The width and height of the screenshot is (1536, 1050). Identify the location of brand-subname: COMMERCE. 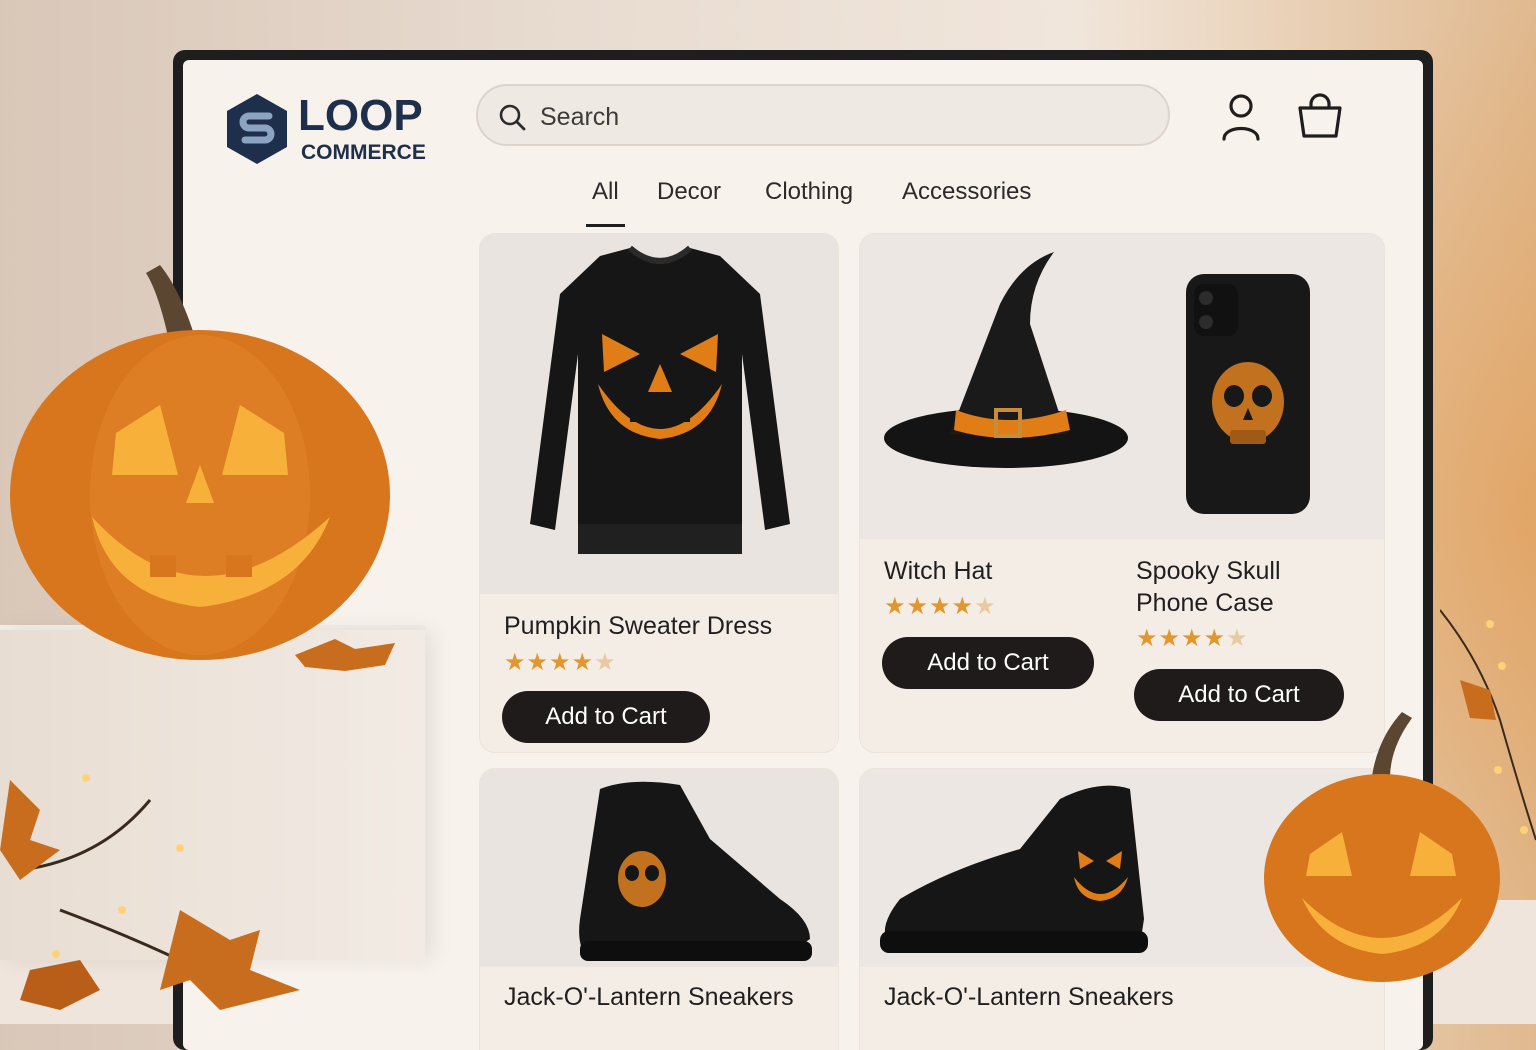
(363, 152).